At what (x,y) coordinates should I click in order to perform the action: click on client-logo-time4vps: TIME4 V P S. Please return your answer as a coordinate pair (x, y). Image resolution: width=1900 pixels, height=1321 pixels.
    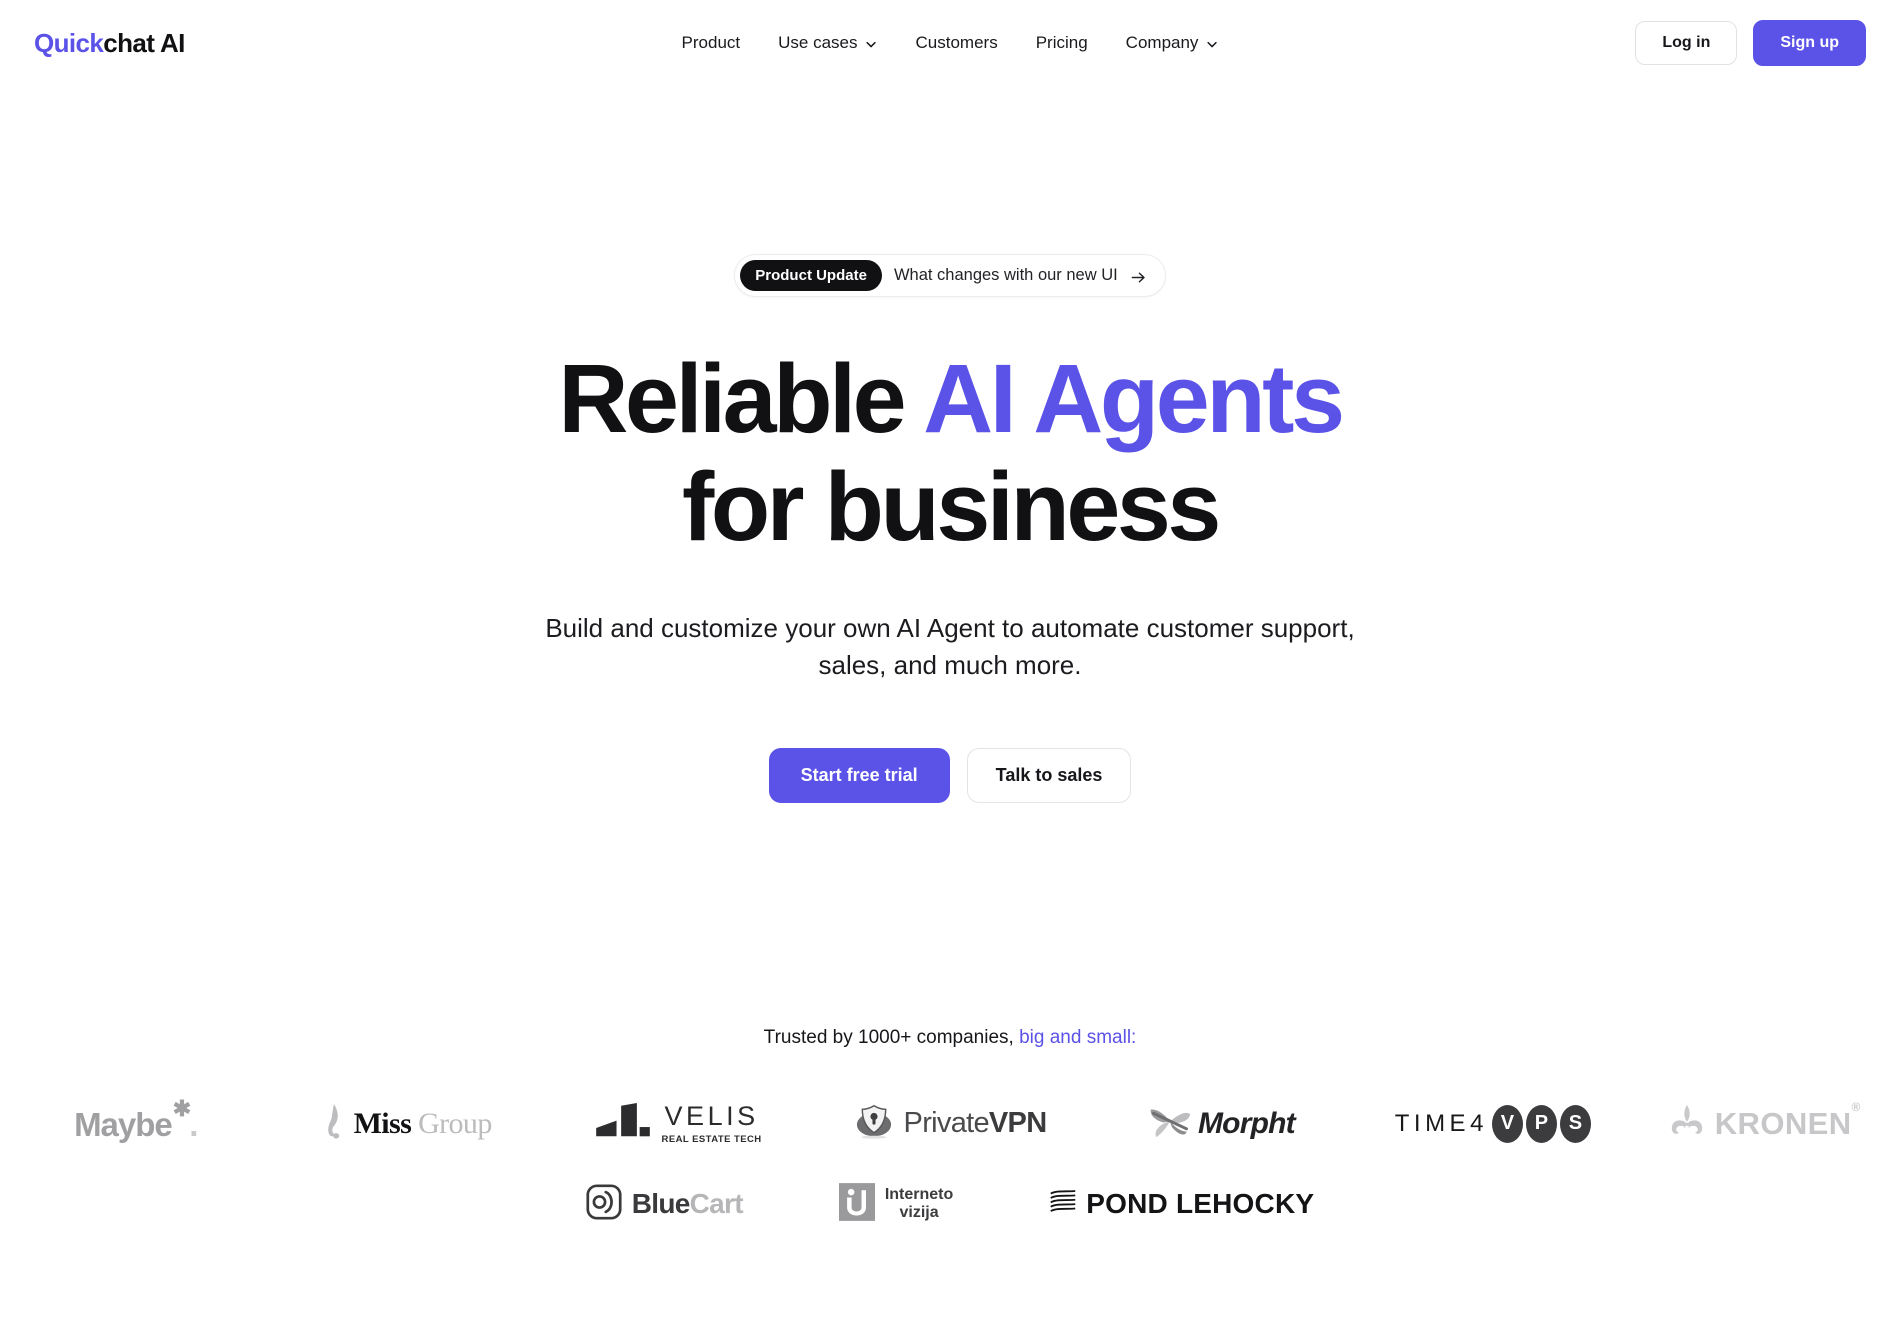
    Looking at the image, I should click on (1492, 1124).